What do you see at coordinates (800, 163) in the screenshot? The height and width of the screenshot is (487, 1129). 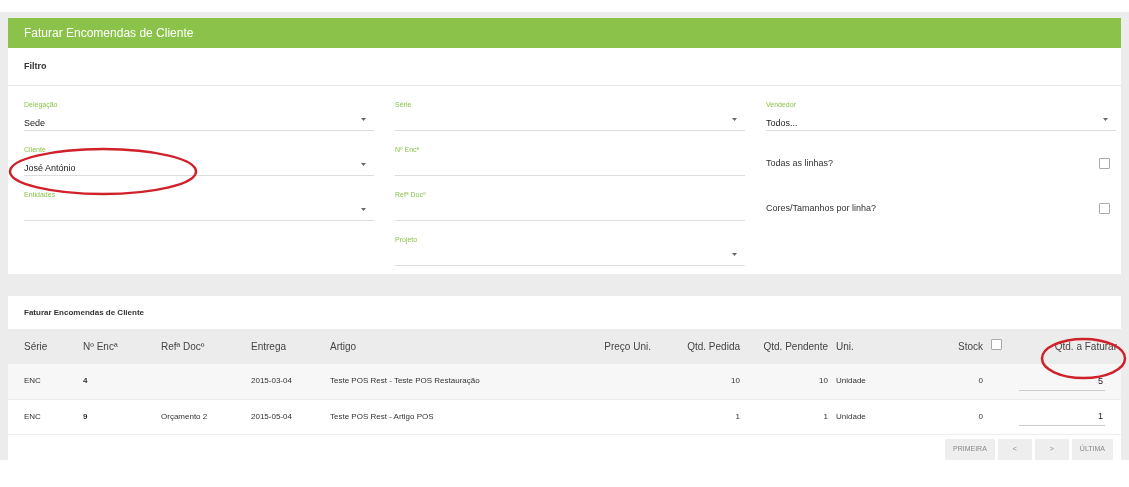 I see `checkbox-label: Todas as linhas?` at bounding box center [800, 163].